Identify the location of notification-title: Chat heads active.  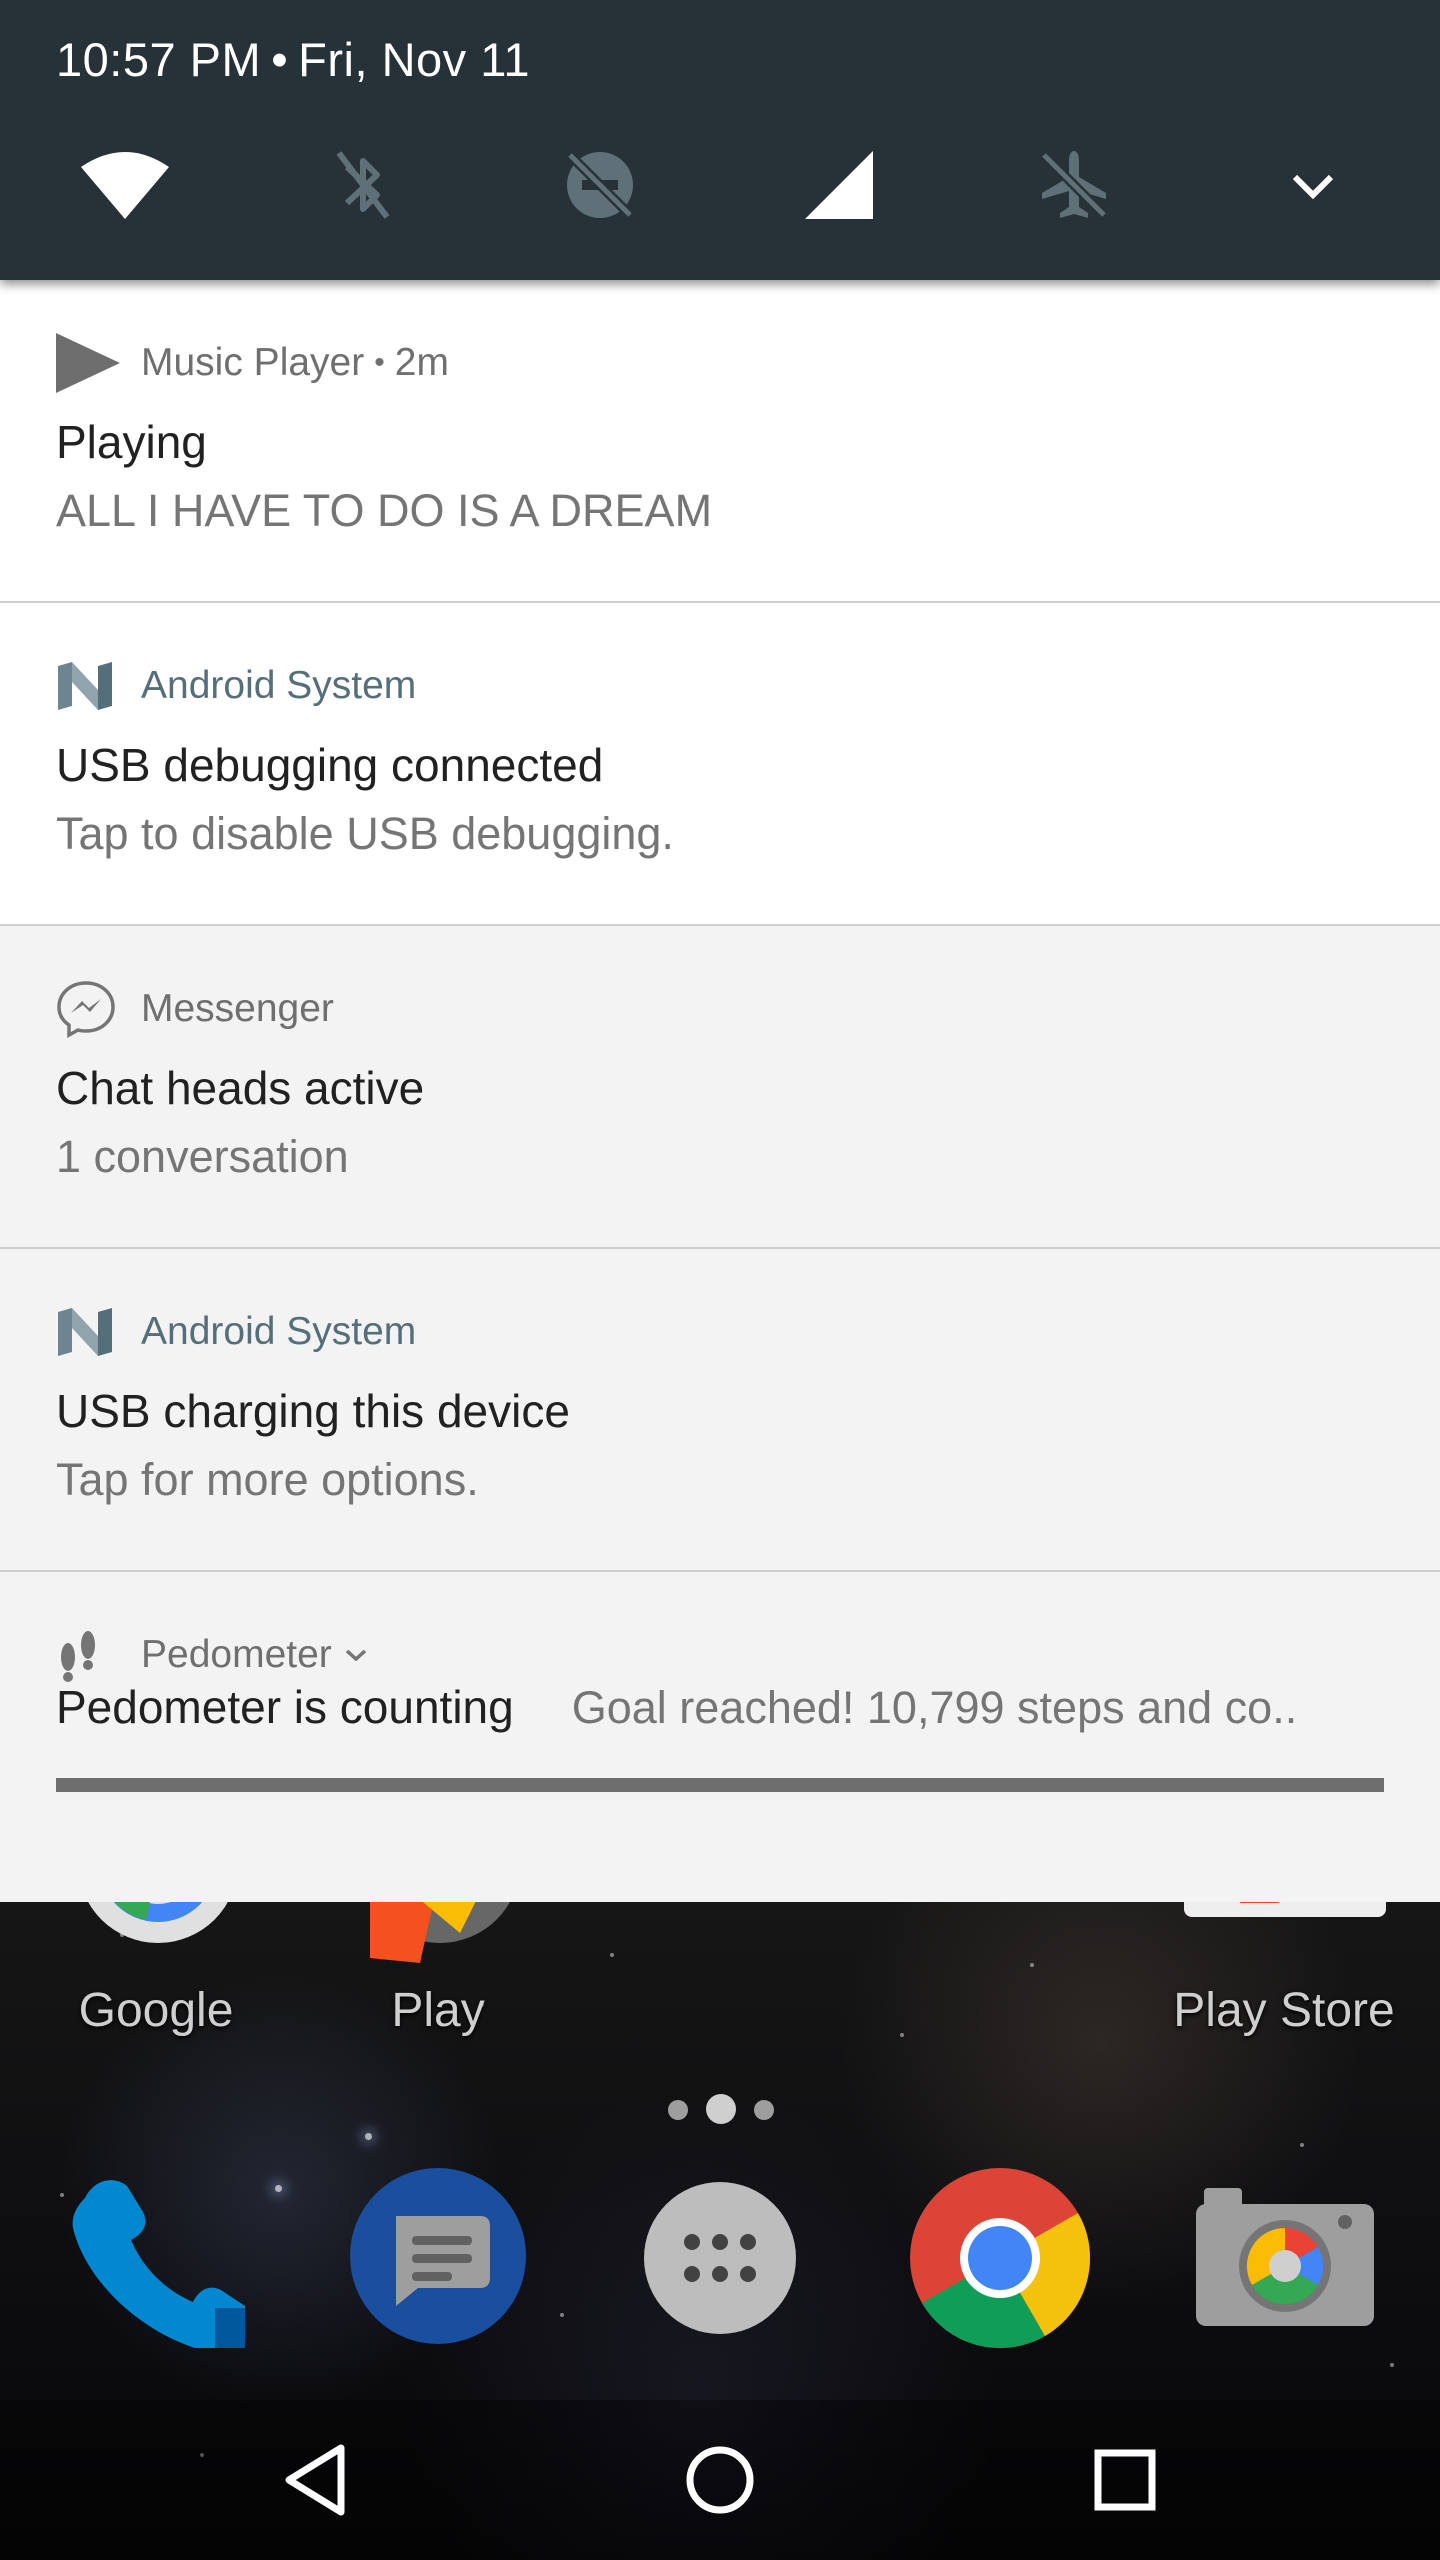
(240, 1088).